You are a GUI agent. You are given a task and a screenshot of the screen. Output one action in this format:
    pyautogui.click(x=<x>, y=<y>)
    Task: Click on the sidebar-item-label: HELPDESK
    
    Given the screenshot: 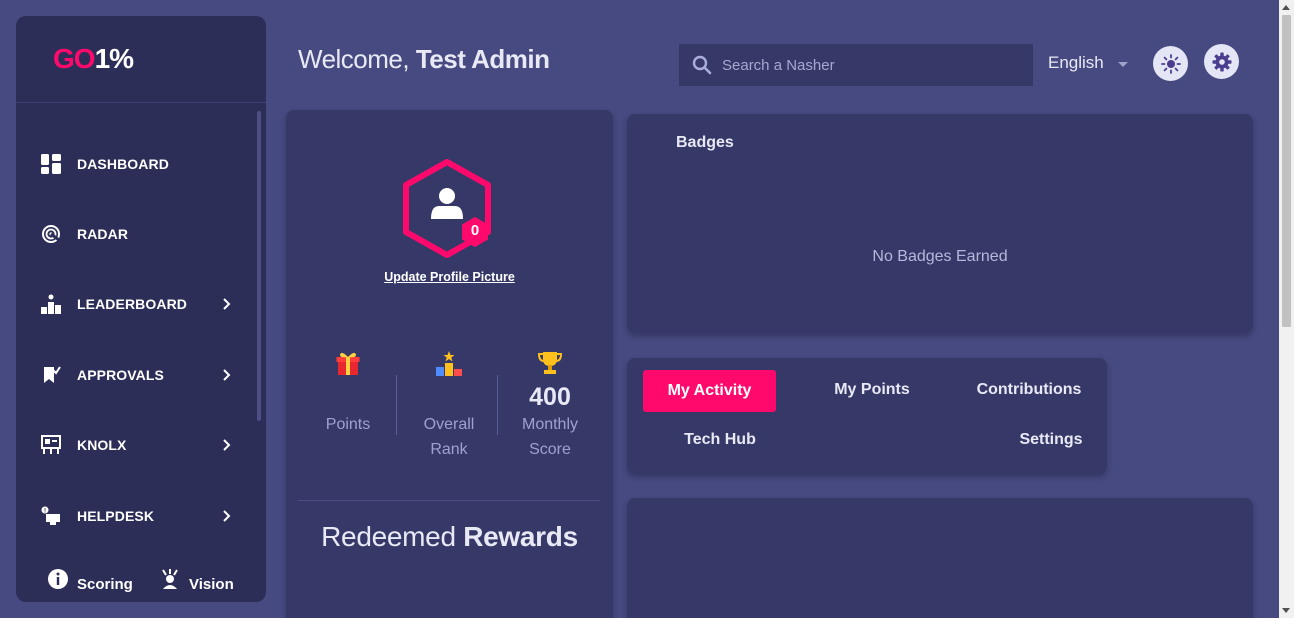 What is the action you would take?
    pyautogui.click(x=116, y=516)
    